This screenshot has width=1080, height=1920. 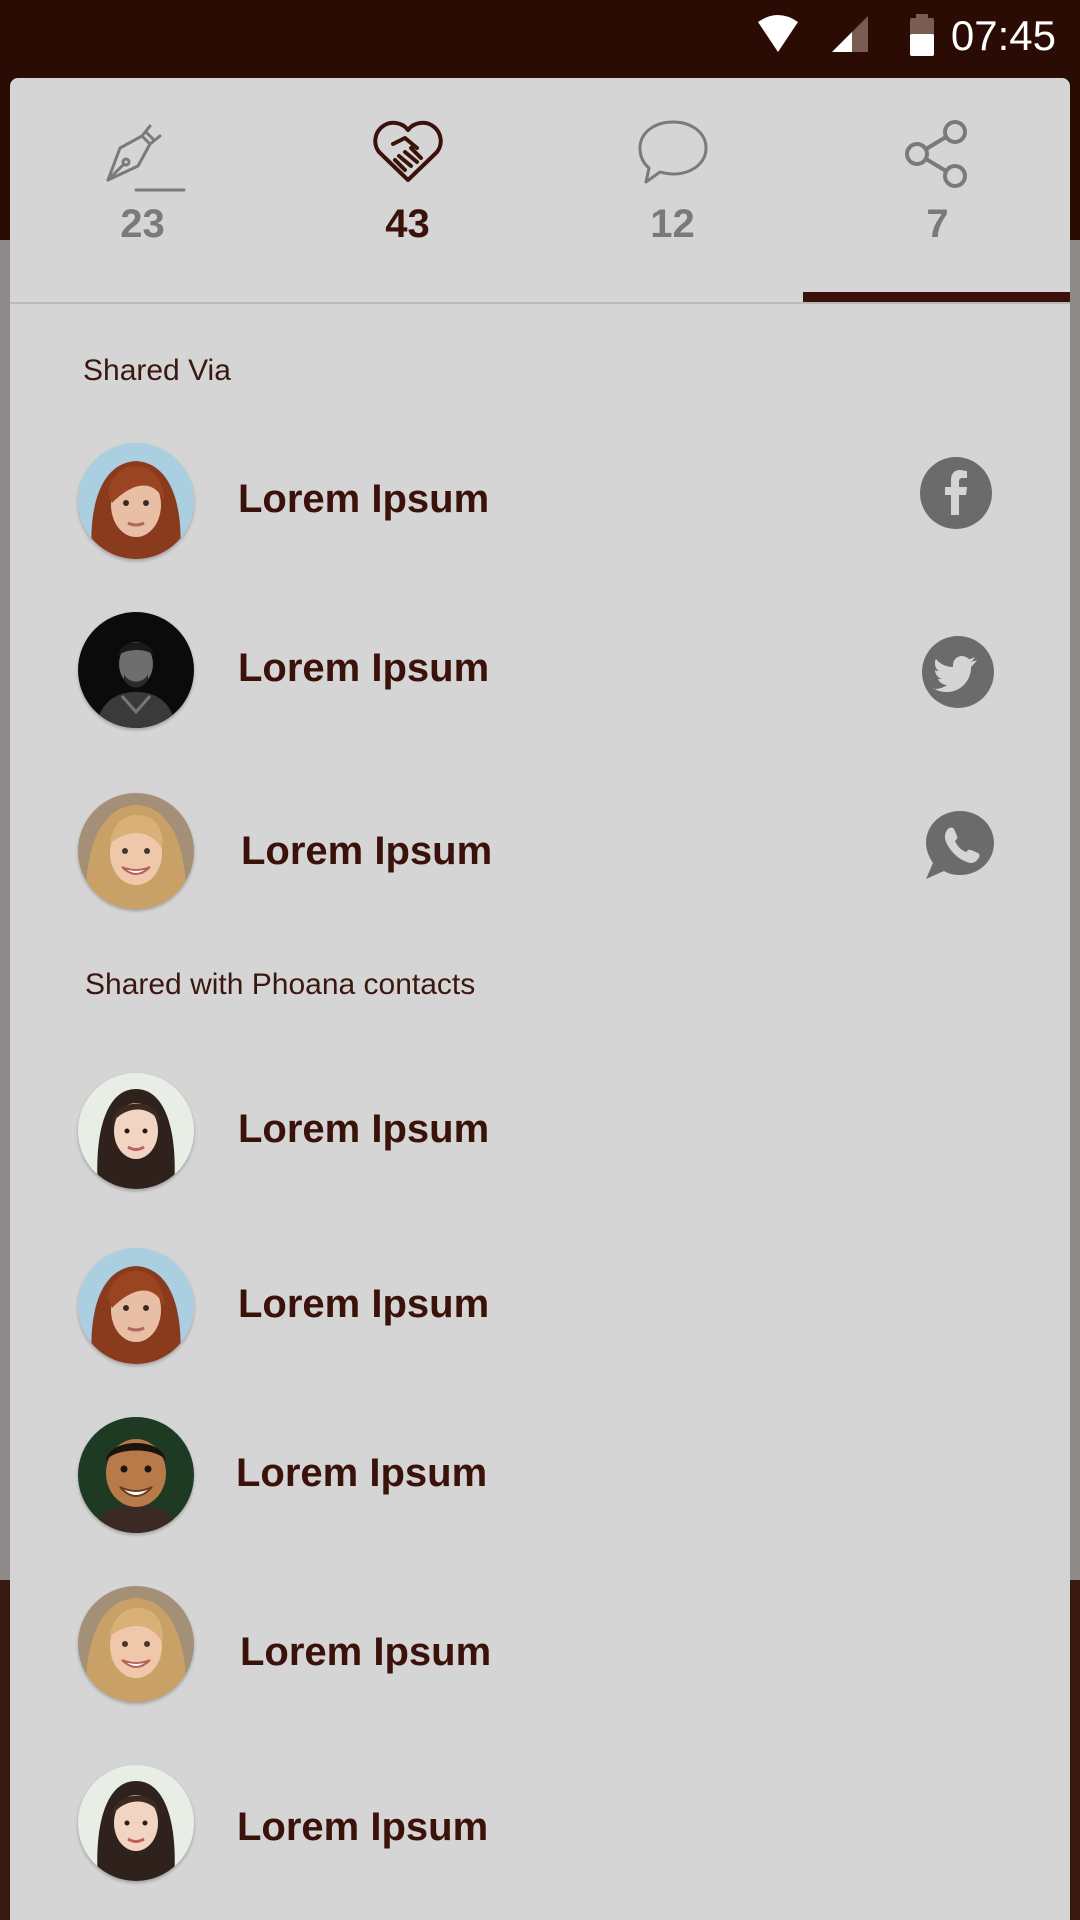 I want to click on tab-count-comments: 12, so click(x=672, y=224).